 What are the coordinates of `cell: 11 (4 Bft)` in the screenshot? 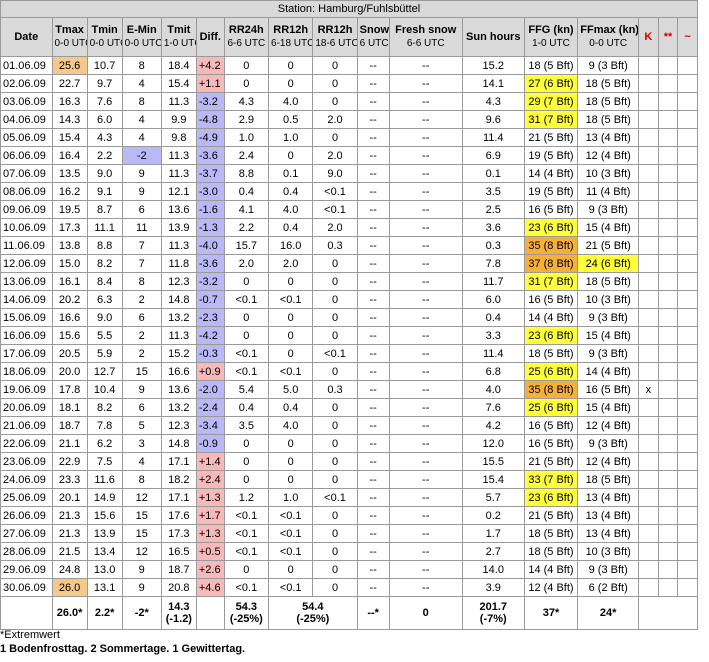 It's located at (608, 191).